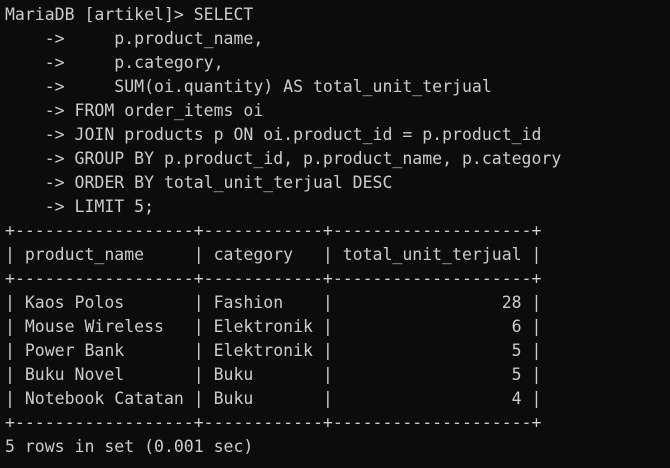 The height and width of the screenshot is (468, 670). What do you see at coordinates (273, 398) in the screenshot?
I see `table-row: | Notebook Catatan | Buku | 4 |` at bounding box center [273, 398].